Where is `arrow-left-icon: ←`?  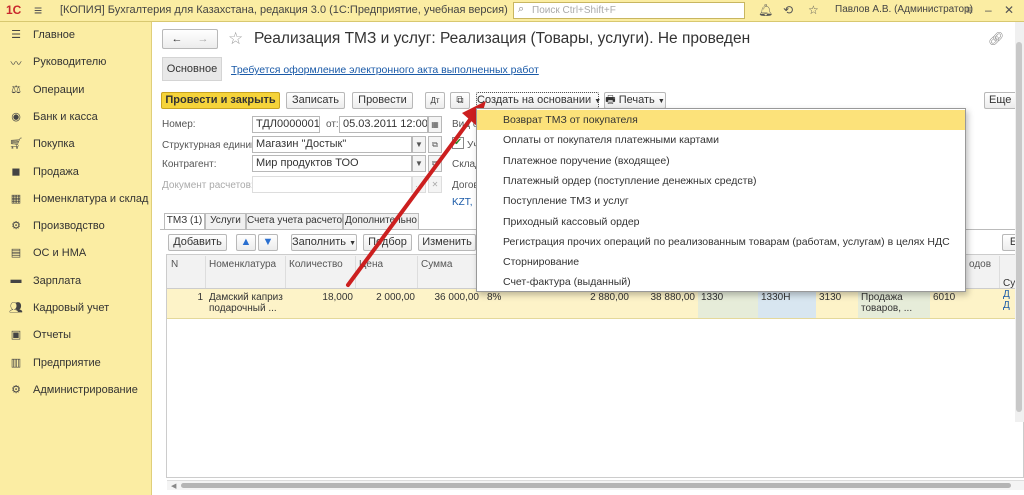 arrow-left-icon: ← is located at coordinates (177, 39).